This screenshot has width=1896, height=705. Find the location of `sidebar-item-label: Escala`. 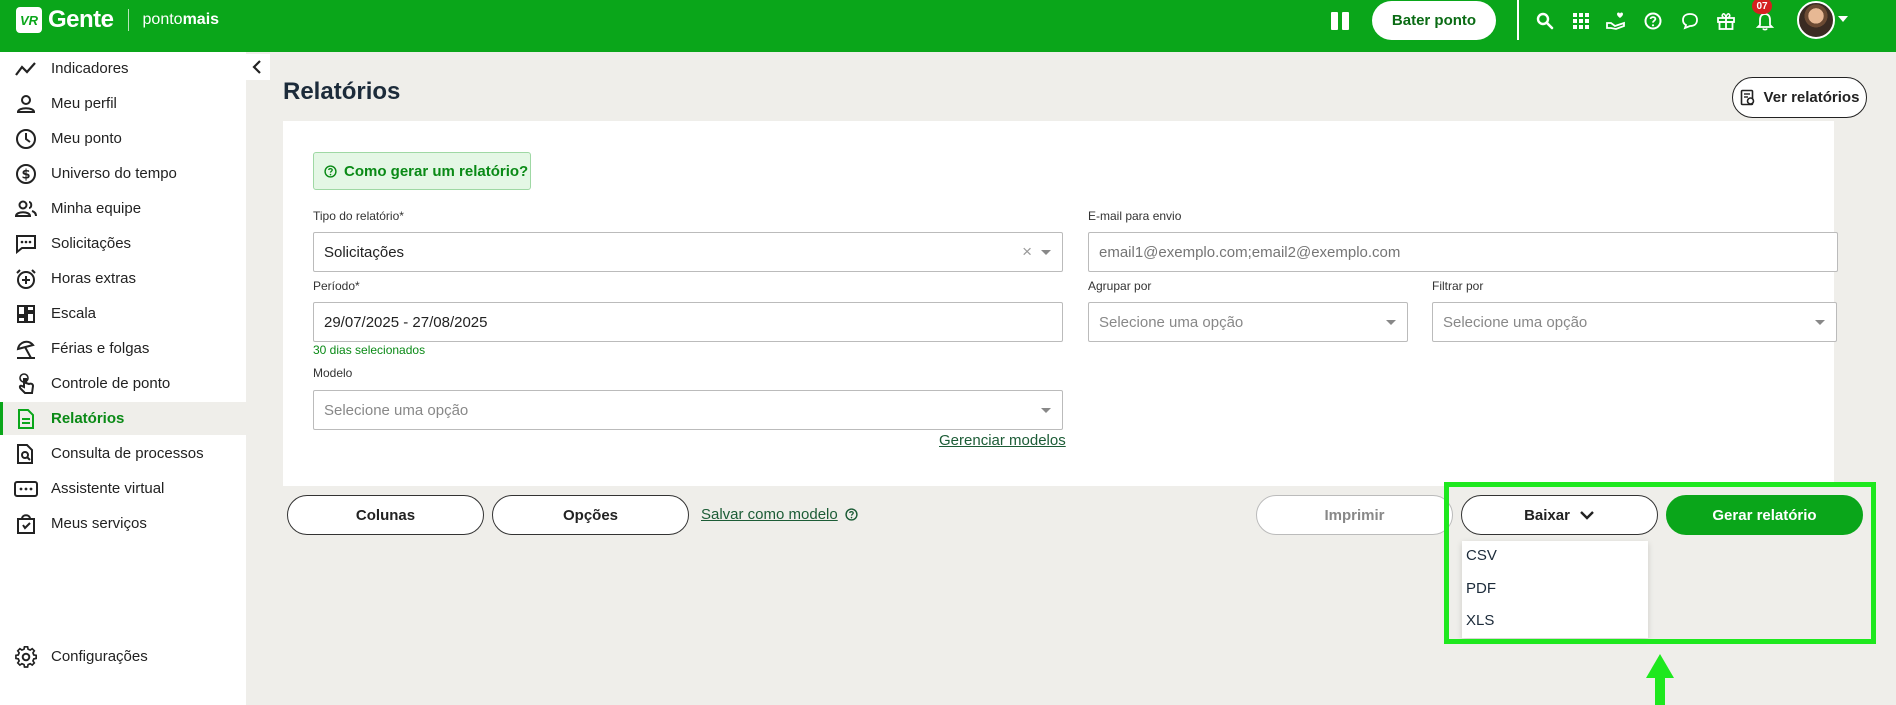

sidebar-item-label: Escala is located at coordinates (74, 313).